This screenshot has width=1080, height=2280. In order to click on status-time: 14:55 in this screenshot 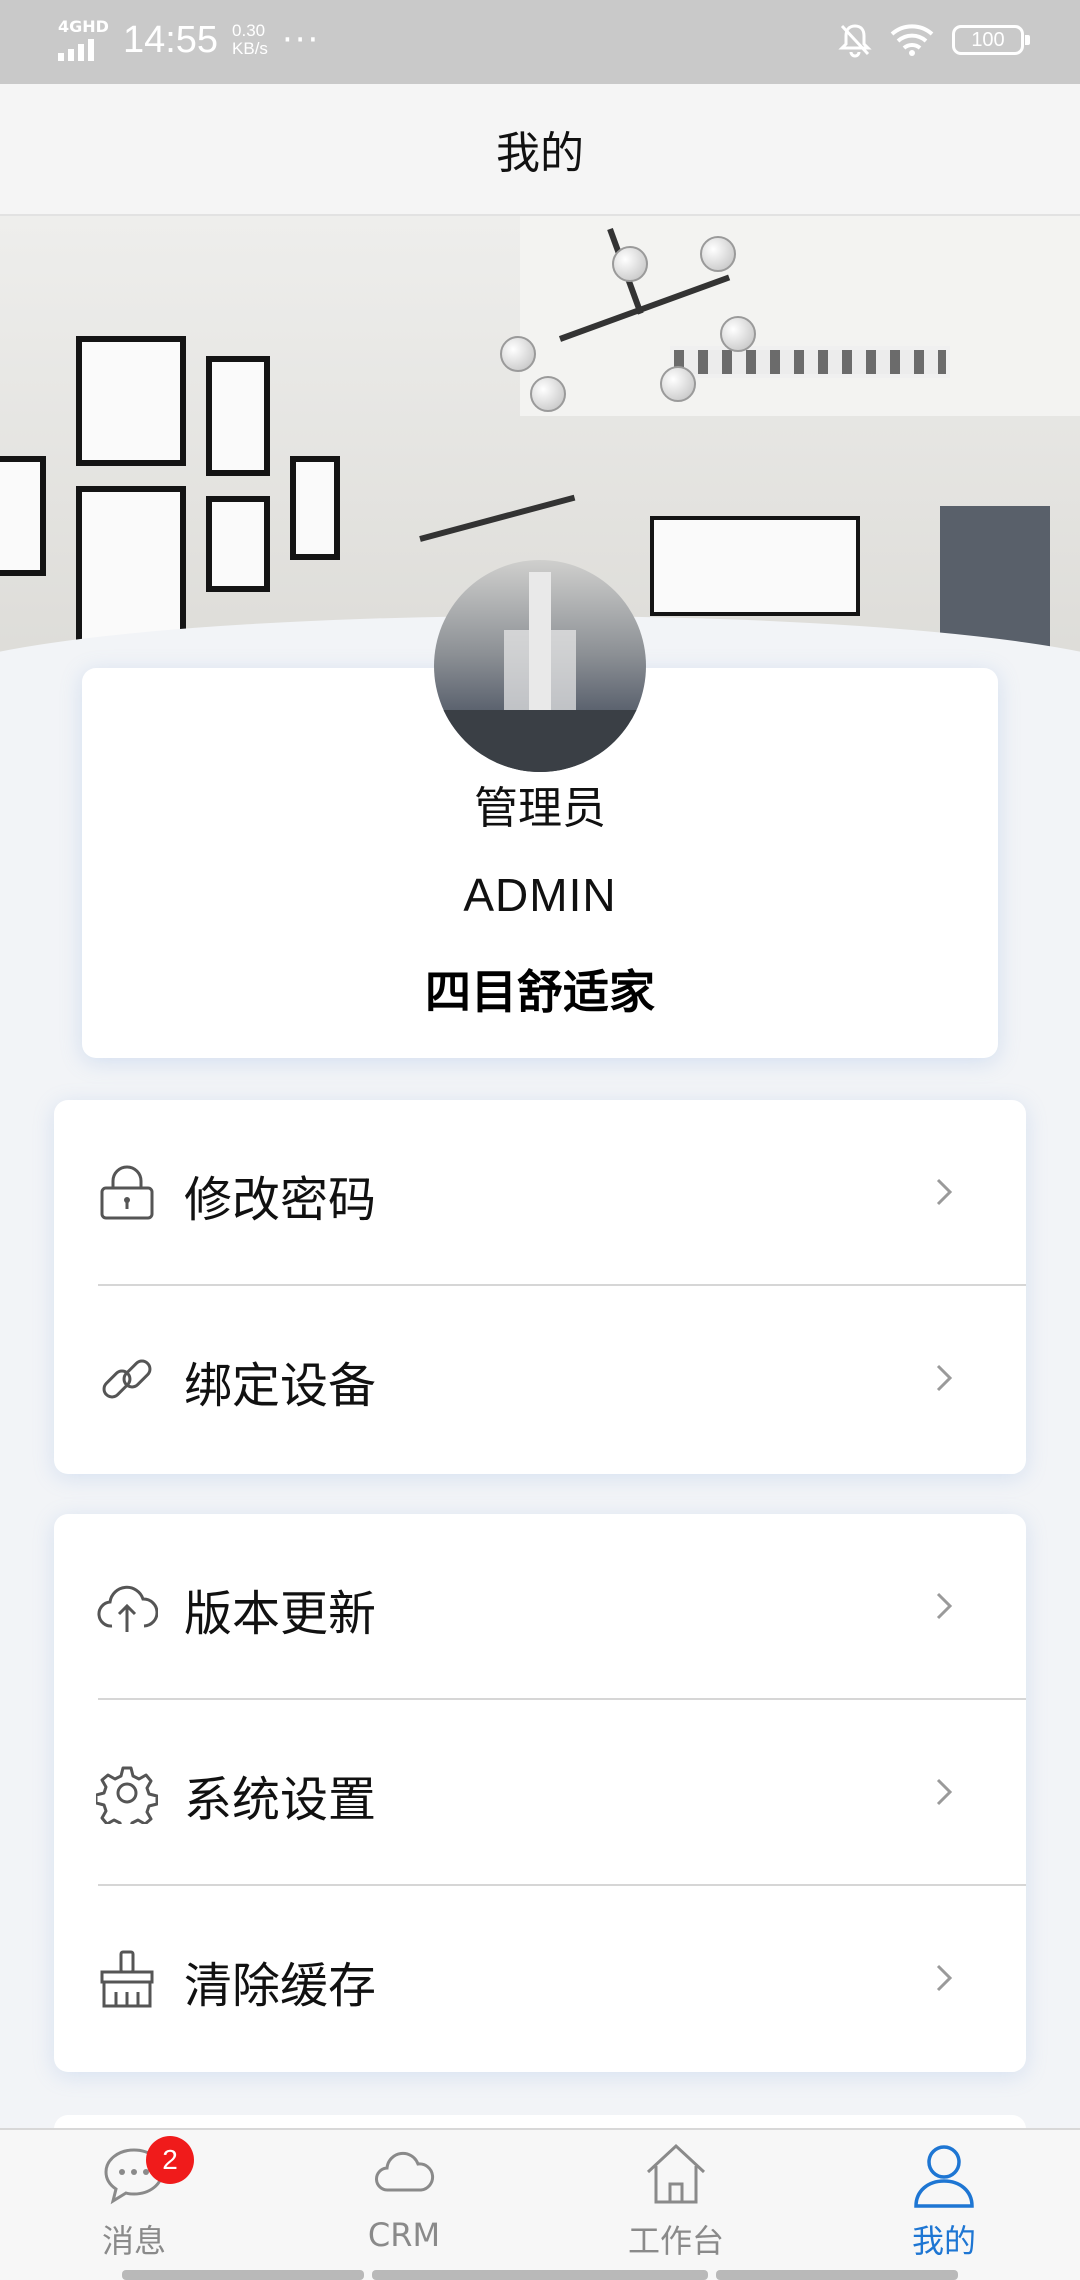, I will do `click(170, 40)`.